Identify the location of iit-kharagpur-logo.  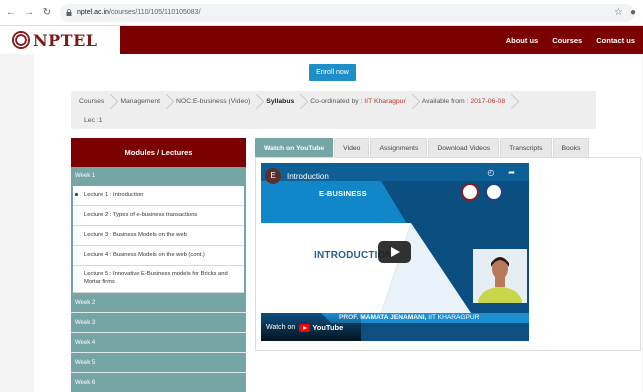
(470, 192).